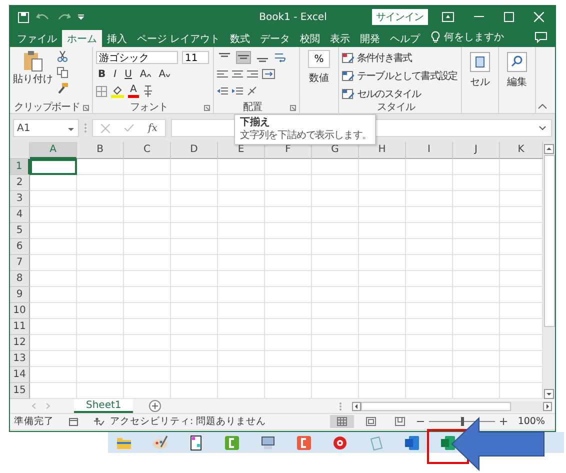 This screenshot has height=473, width=566. Describe the element at coordinates (306, 136) in the screenshot. I see `tooltip-text: 文字列を下詰めで表示します。` at that location.